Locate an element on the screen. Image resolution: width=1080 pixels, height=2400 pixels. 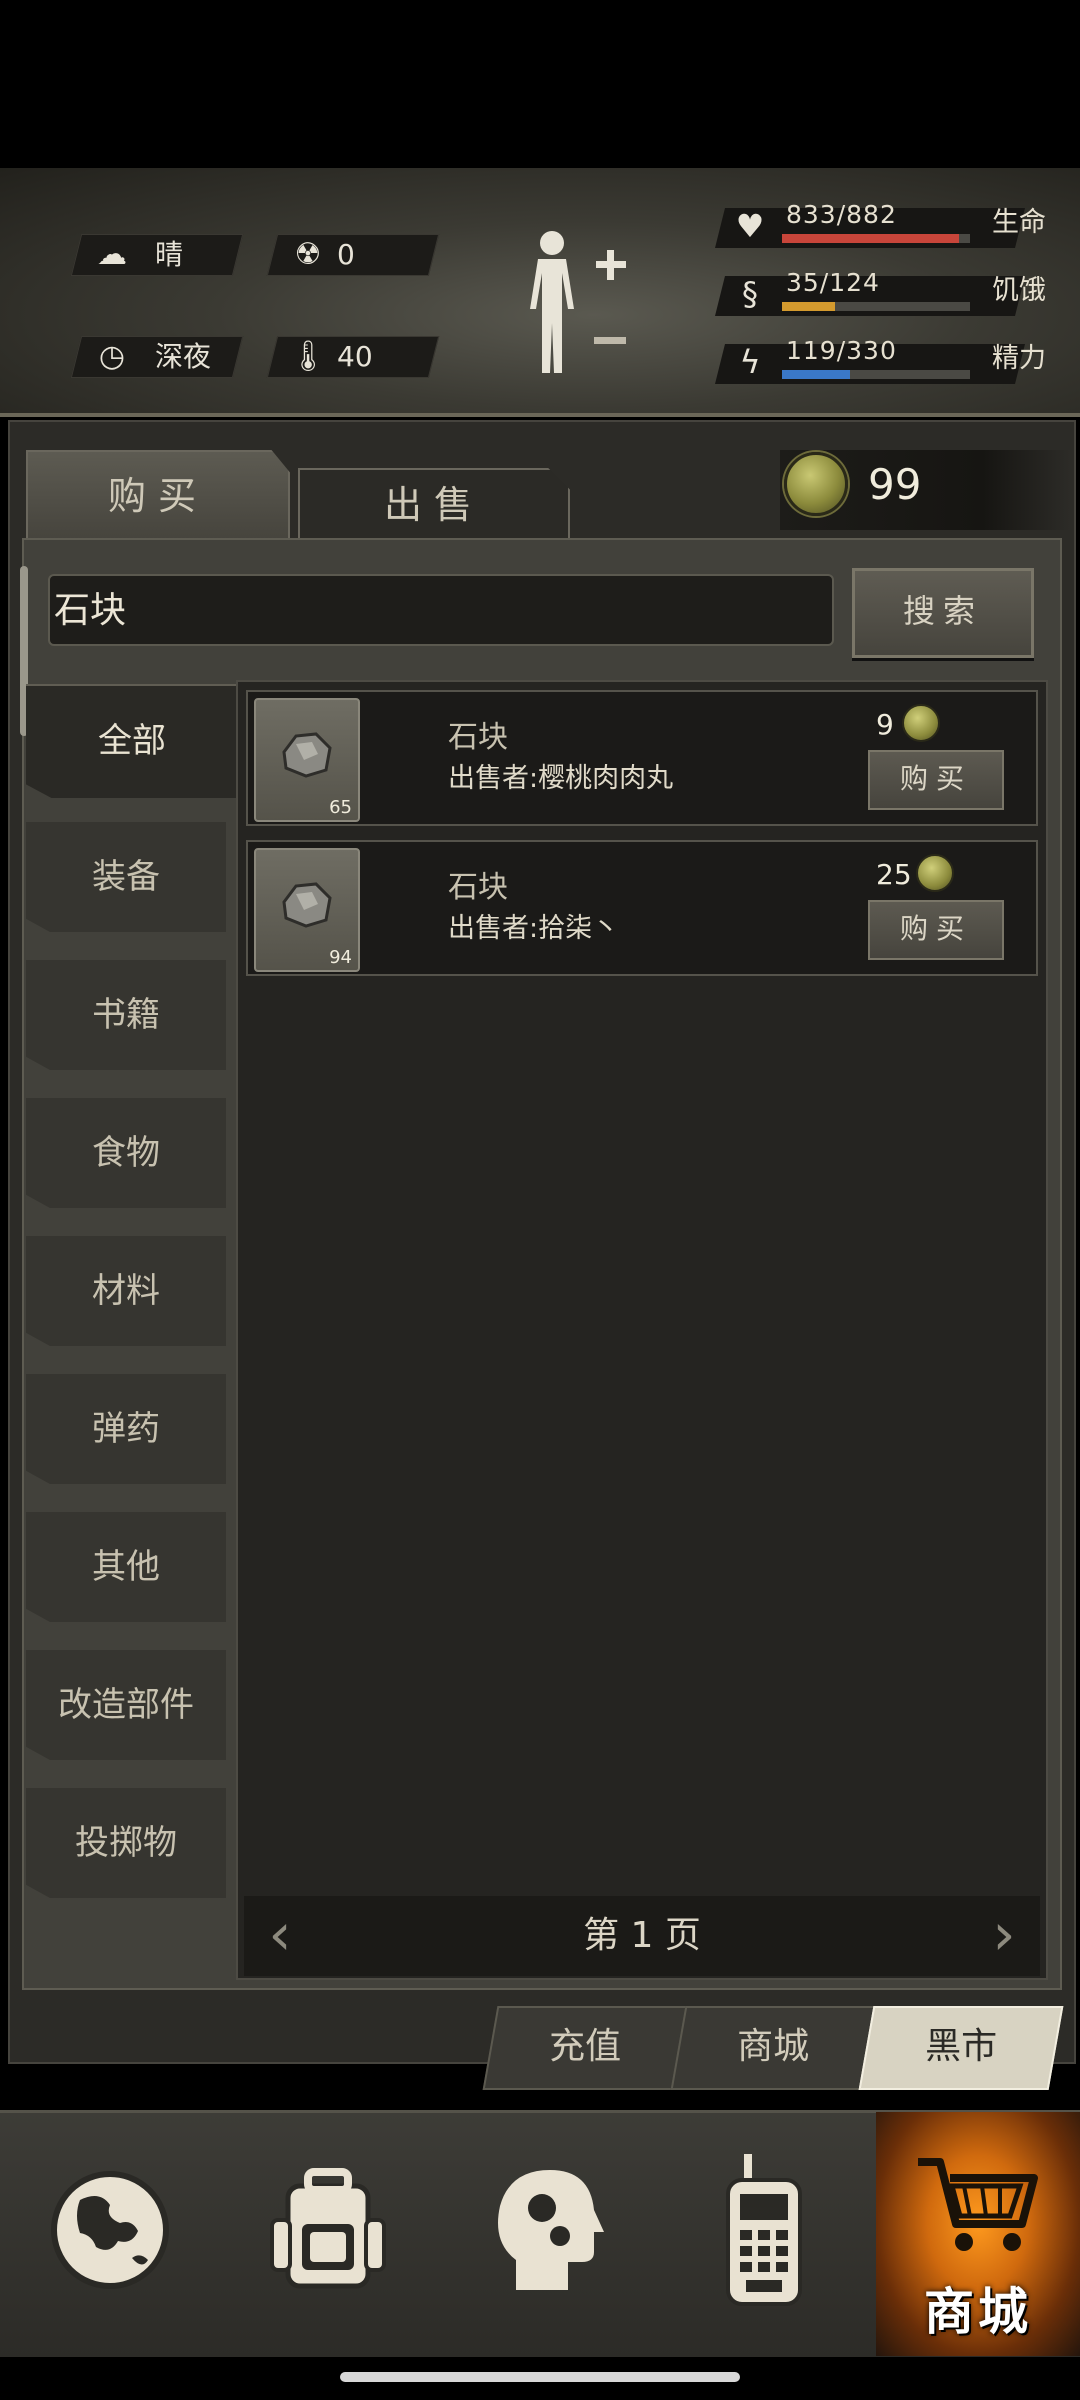
category-ammo: 弹药 is located at coordinates (126, 1429).